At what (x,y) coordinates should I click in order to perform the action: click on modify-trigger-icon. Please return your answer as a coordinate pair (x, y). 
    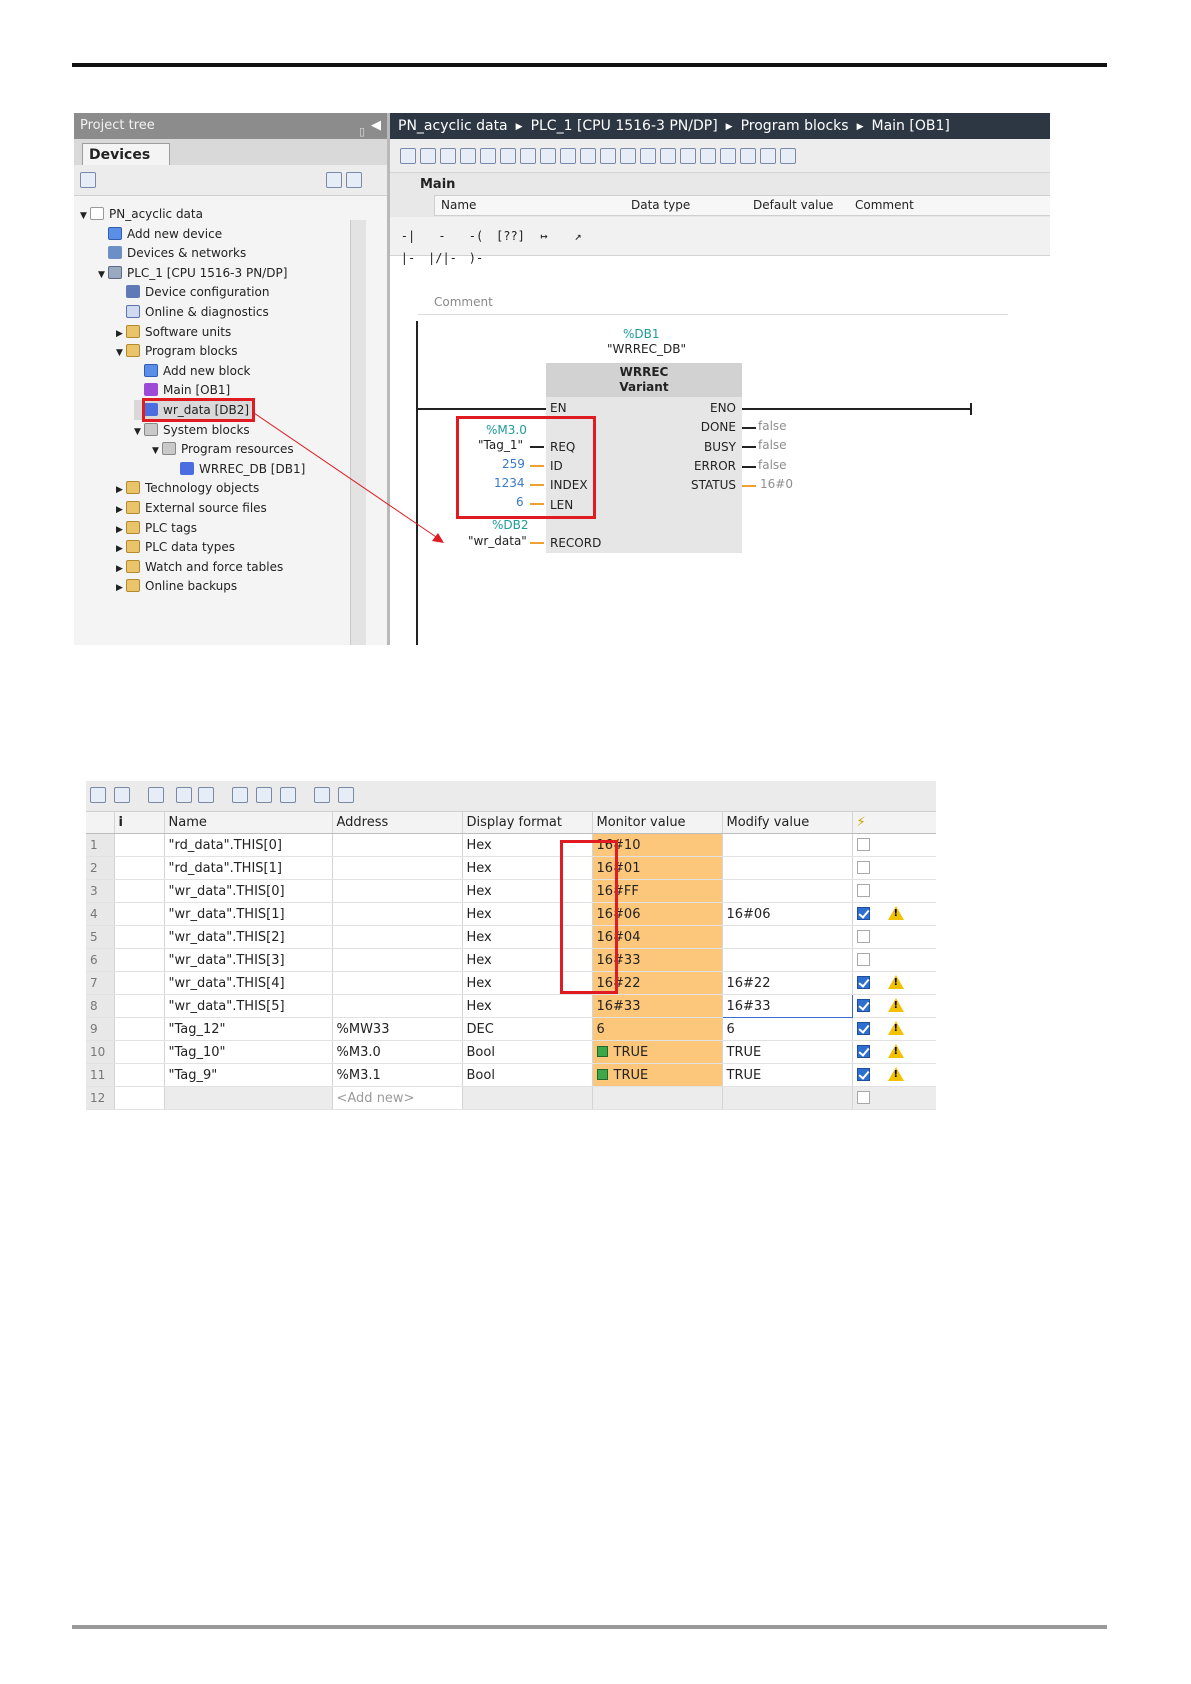
    Looking at the image, I should click on (264, 795).